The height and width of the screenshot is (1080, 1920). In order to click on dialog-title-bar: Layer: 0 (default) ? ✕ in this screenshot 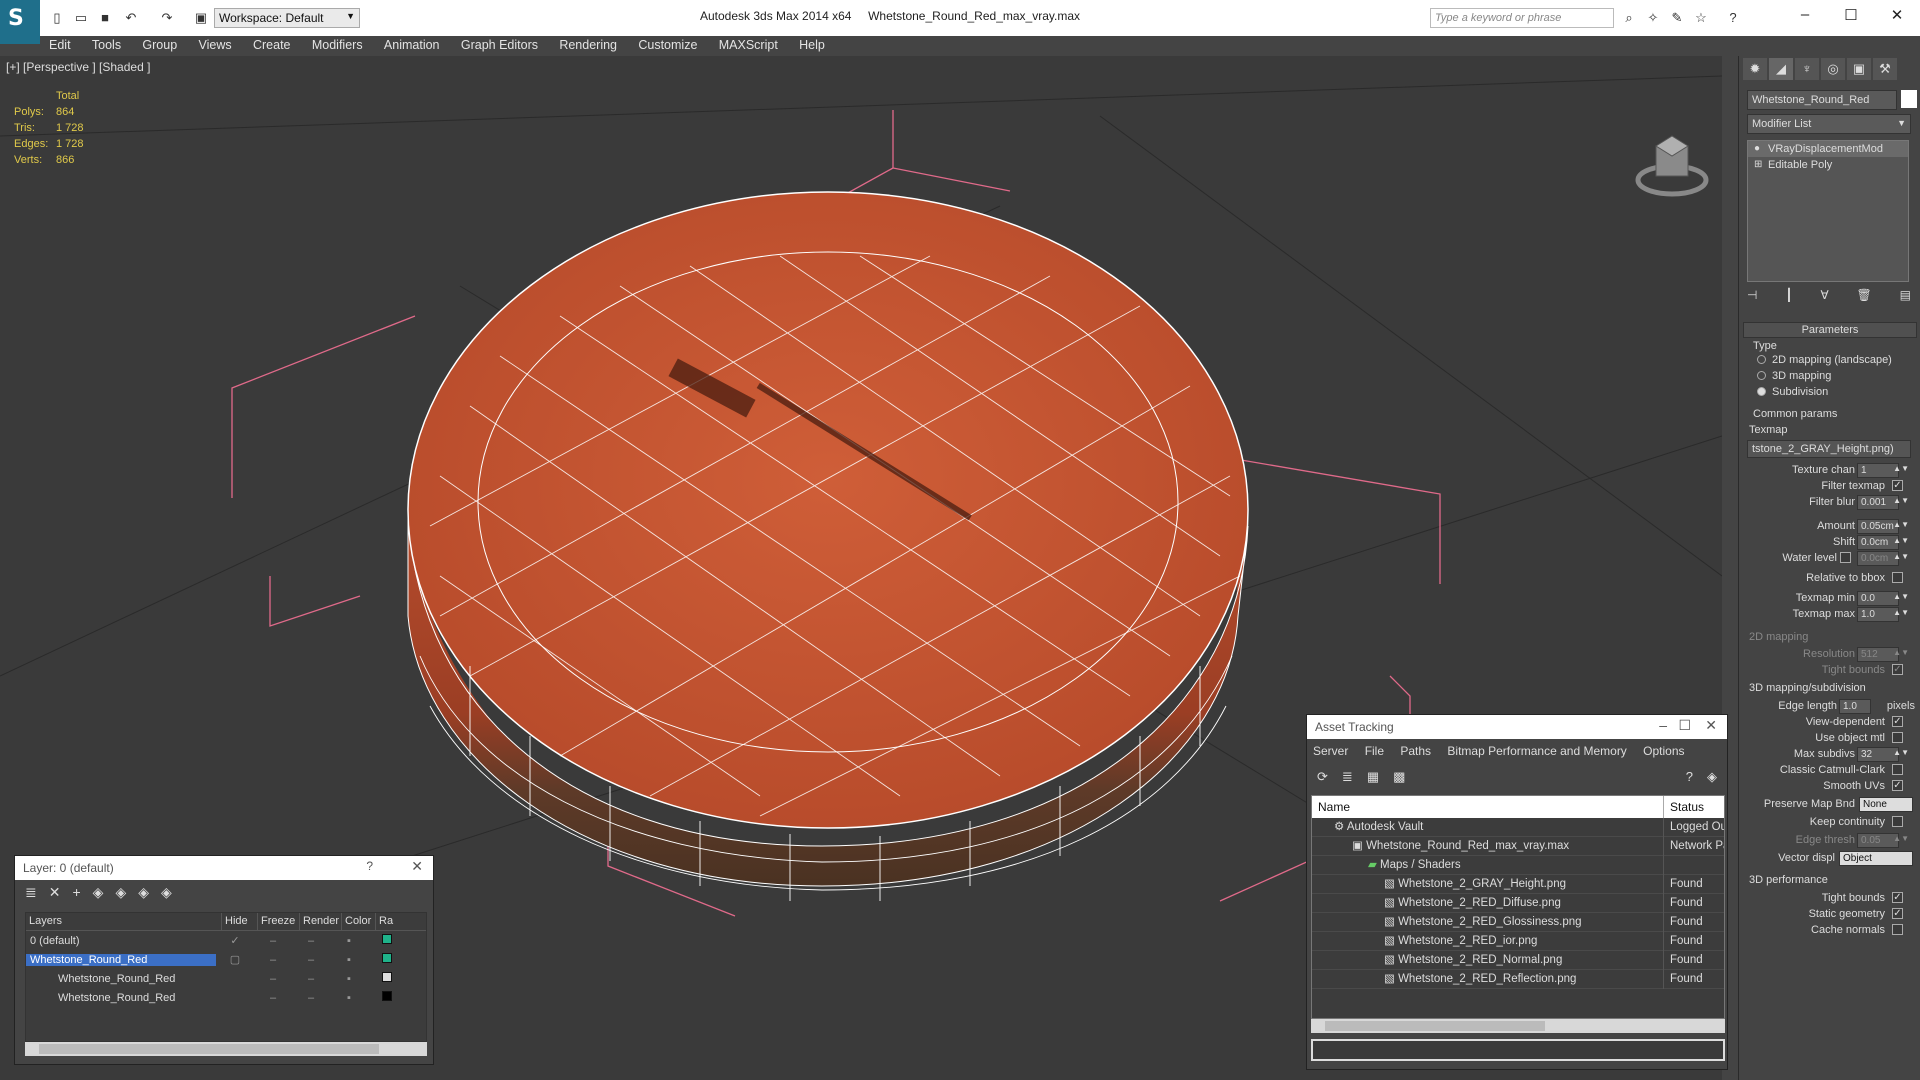, I will do `click(224, 868)`.